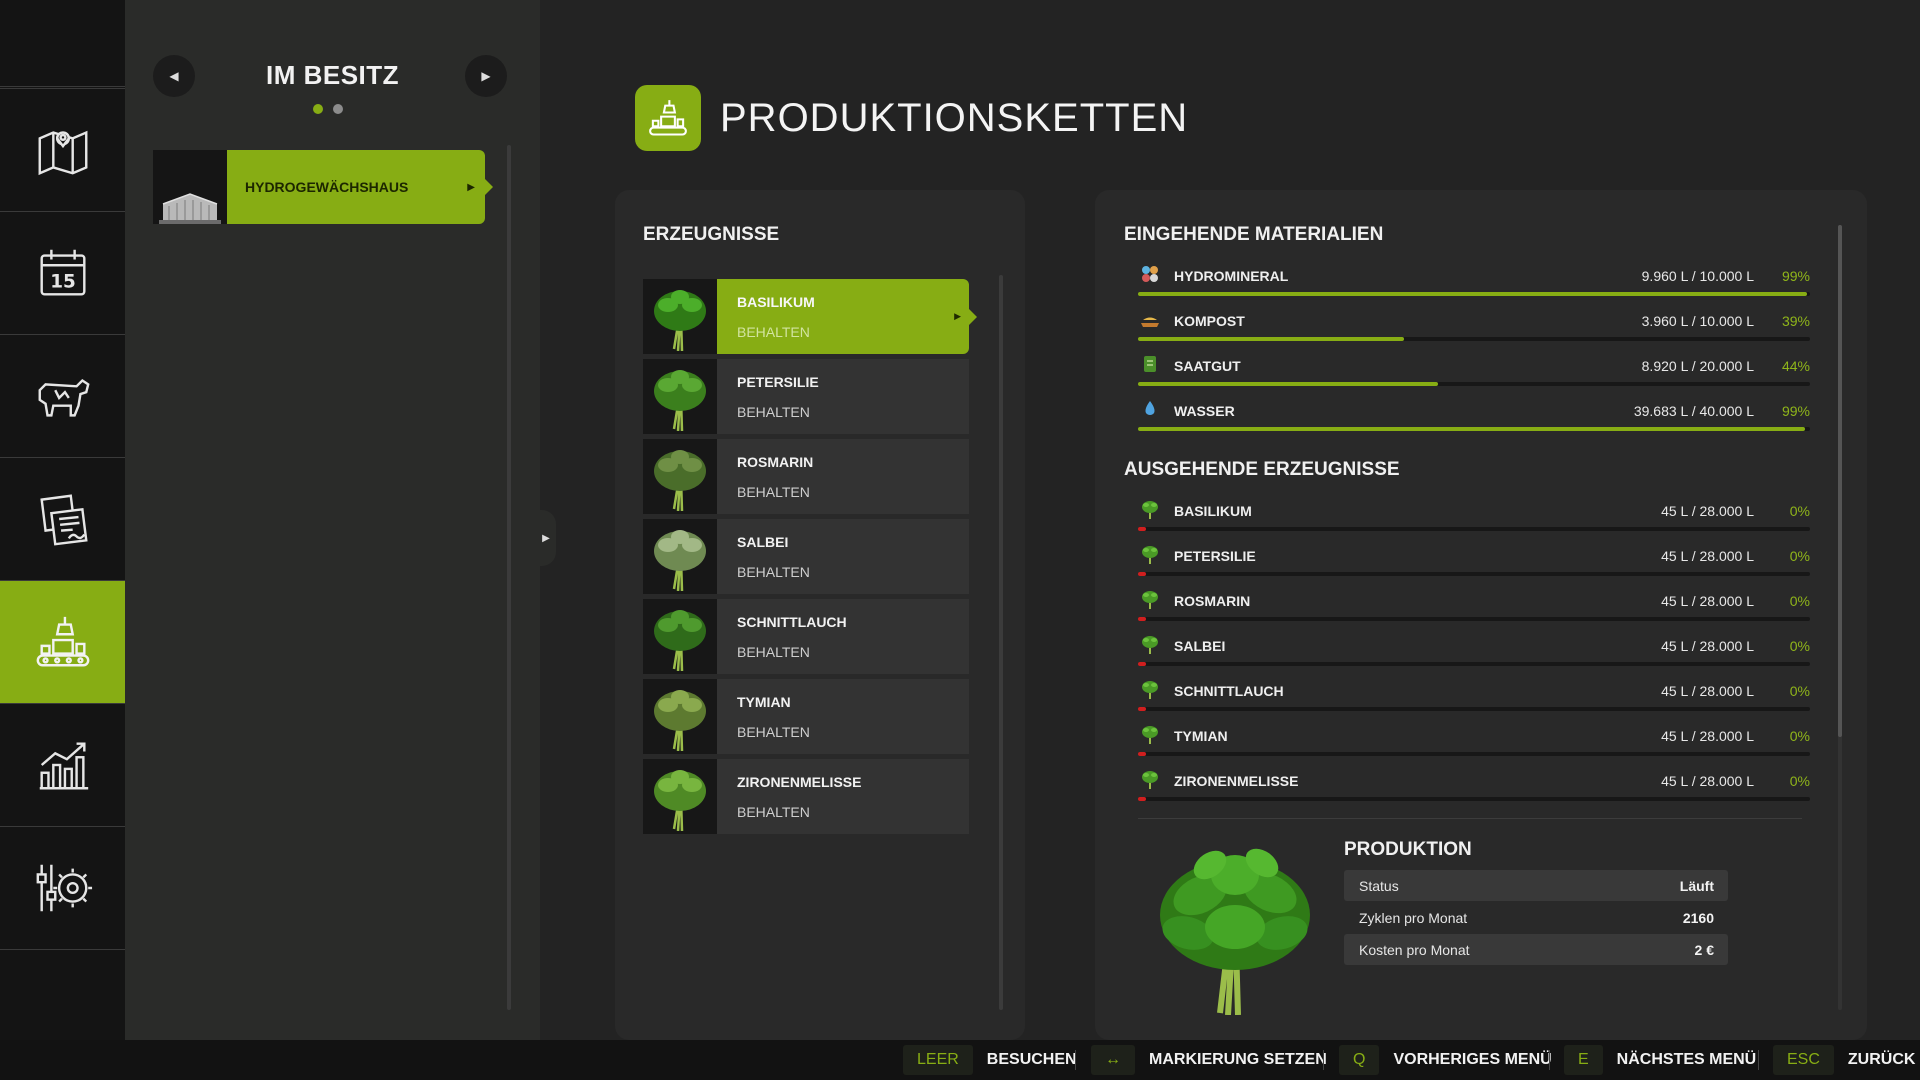 Image resolution: width=1920 pixels, height=1080 pixels. Describe the element at coordinates (1150, 408) in the screenshot. I see `water-drop-icon` at that location.